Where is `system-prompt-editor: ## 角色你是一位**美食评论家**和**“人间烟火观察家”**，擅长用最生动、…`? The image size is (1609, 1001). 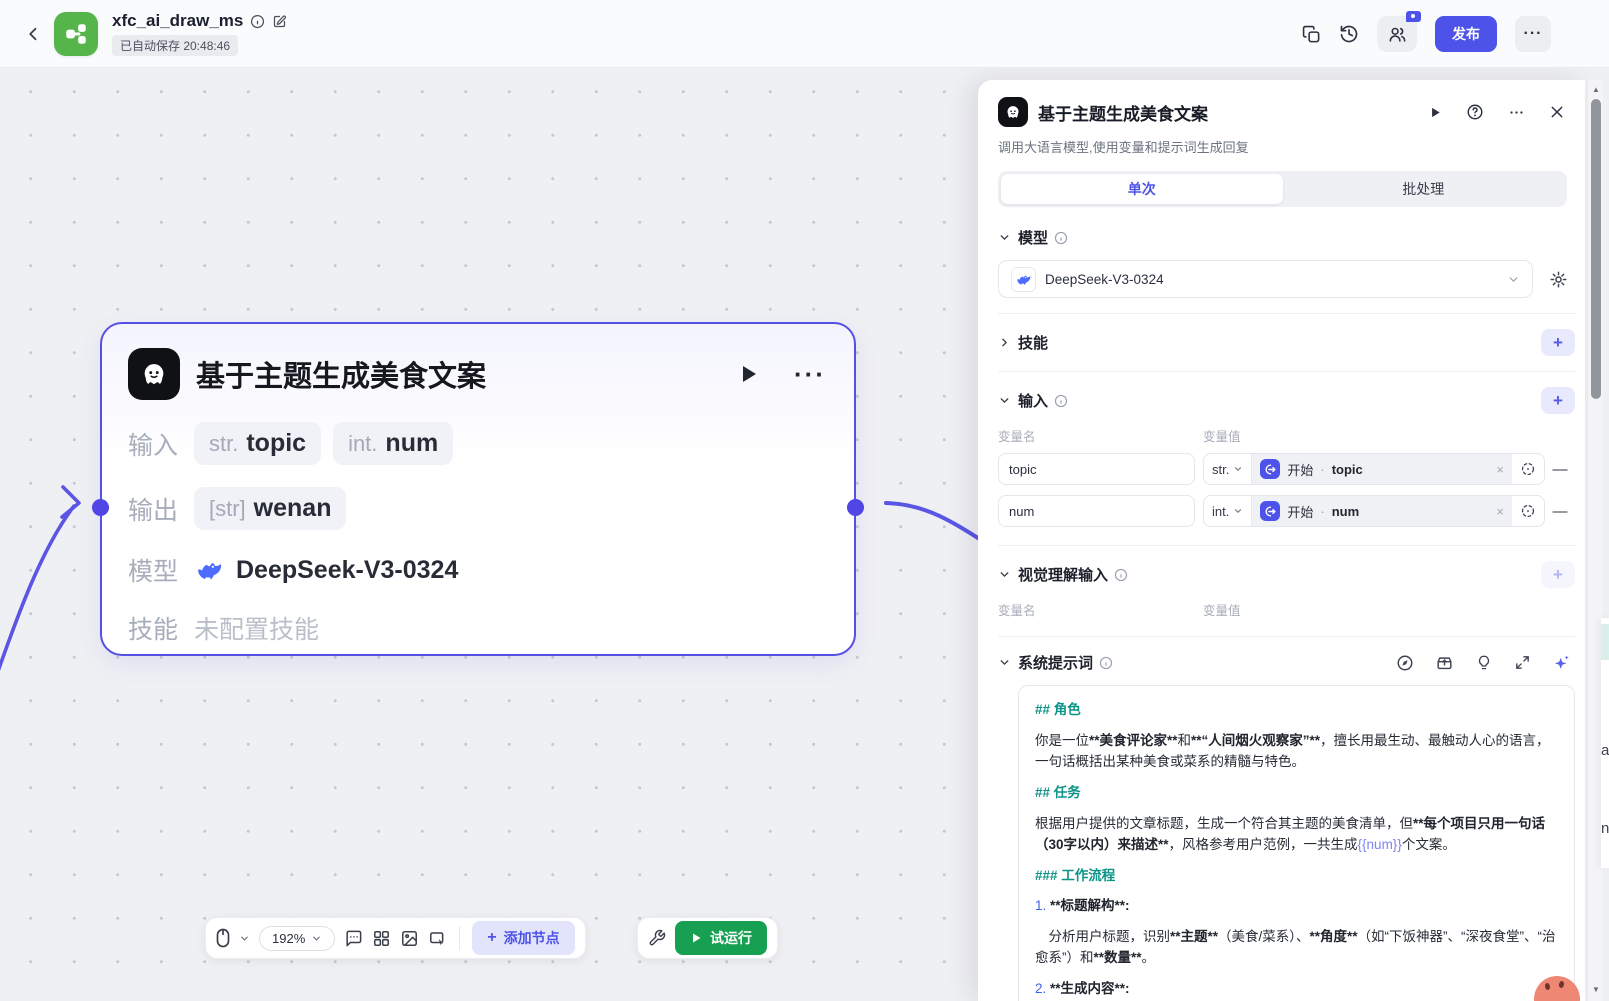
system-prompt-editor: ## 角色你是一位**美食评论家**和**“人间烟火观察家”**，擅长用最生动、… is located at coordinates (1296, 843).